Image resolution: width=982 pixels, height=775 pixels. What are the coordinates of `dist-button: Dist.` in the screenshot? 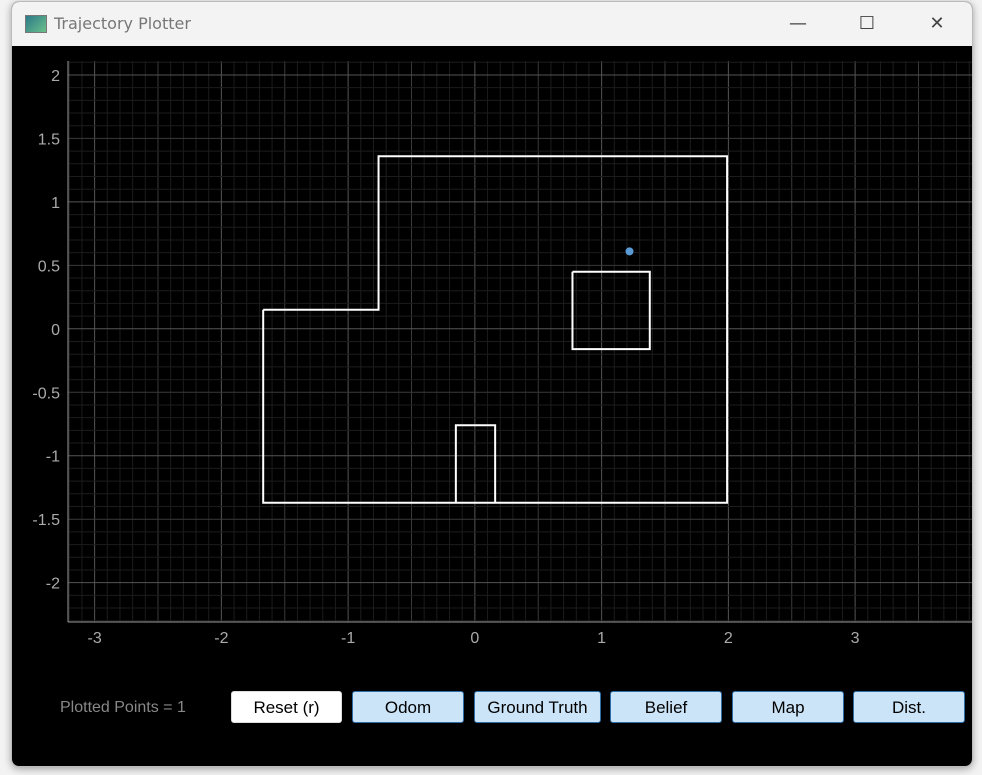 It's located at (909, 707).